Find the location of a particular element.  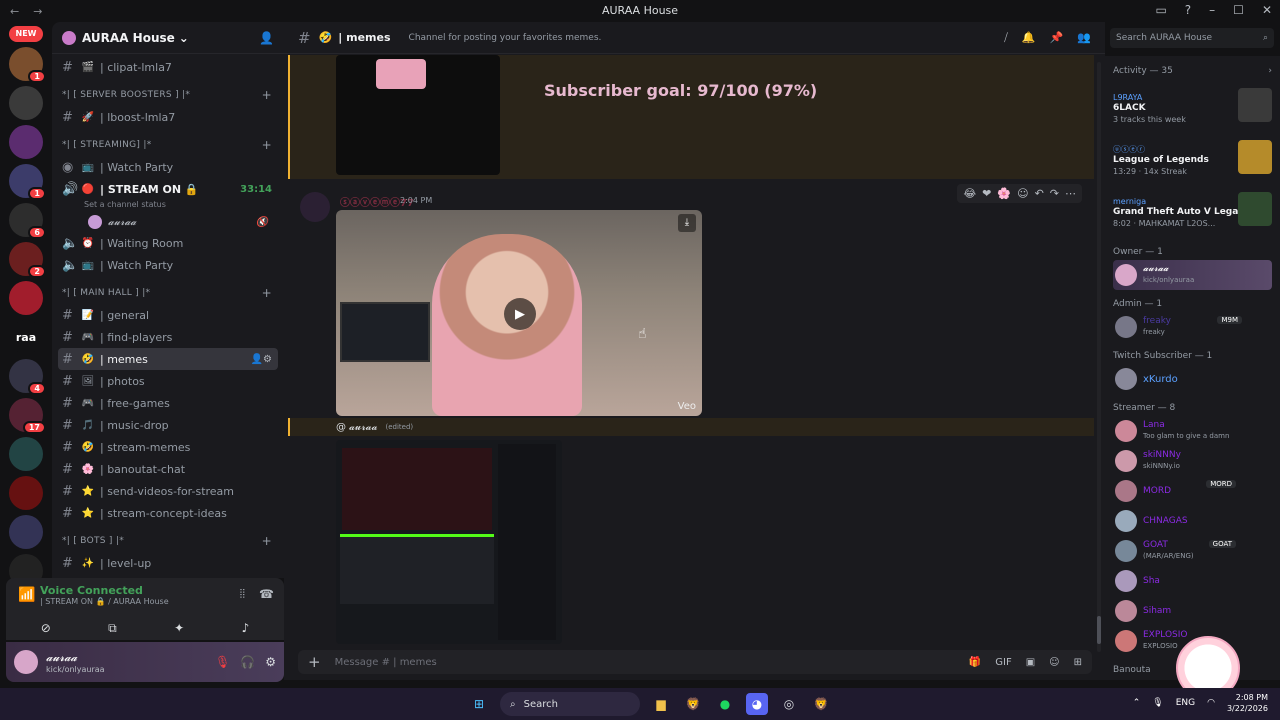

category-main-hall: *| [ MAIN HALL ] |* + is located at coordinates (168, 293).